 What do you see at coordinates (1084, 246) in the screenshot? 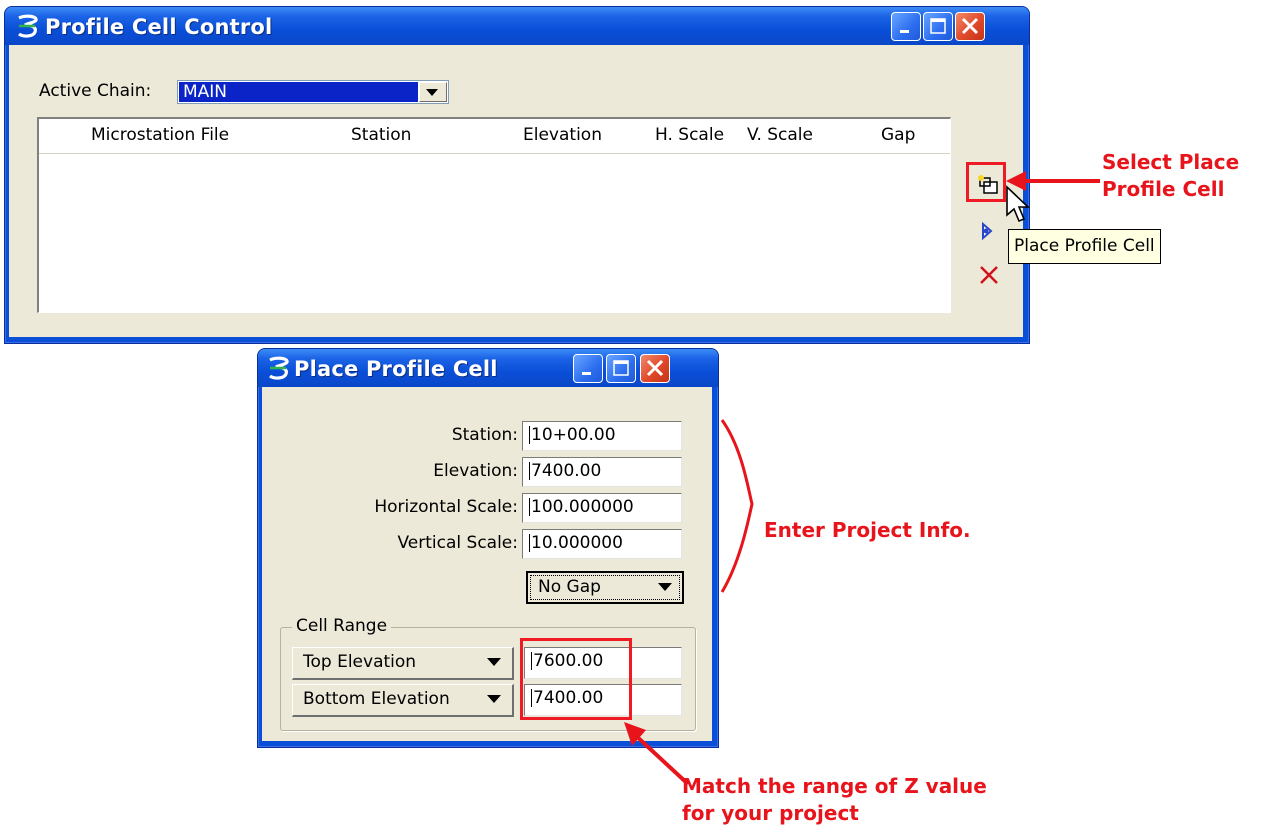
I see `tooltip: Place Profile Cell` at bounding box center [1084, 246].